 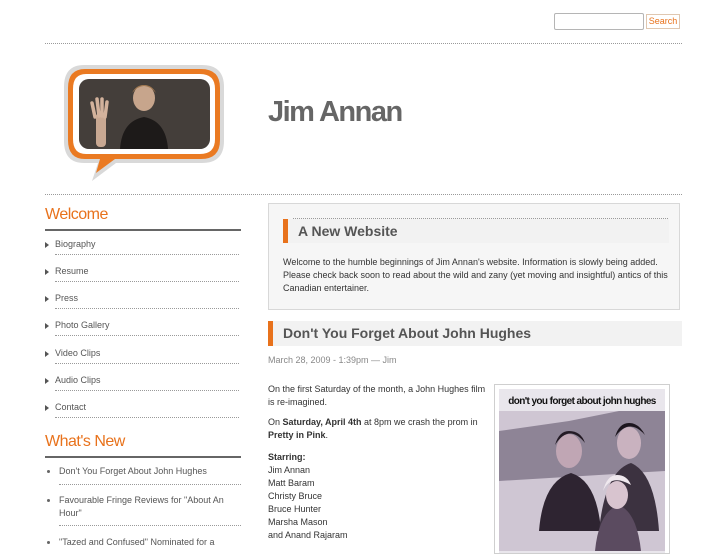 I want to click on post-meta: March 28, 2009 - 1:39pm — Jim, so click(x=332, y=360).